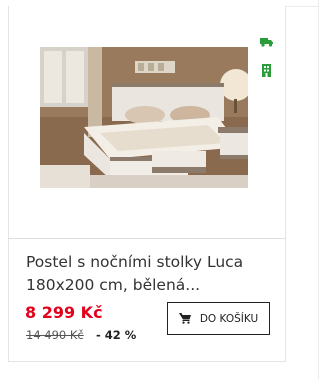  I want to click on add-to-cart-button: DO KOŠÍKU, so click(218, 318).